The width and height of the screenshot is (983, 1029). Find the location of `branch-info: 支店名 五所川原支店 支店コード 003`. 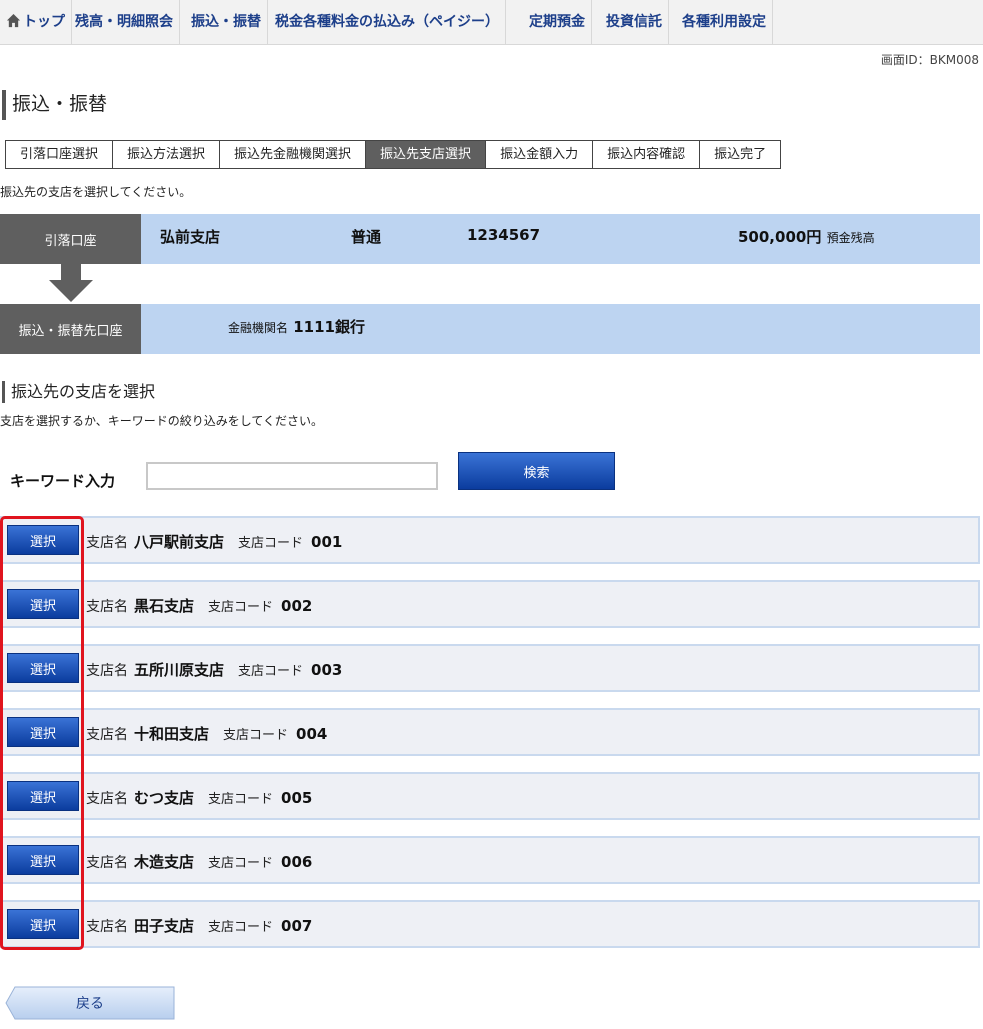

branch-info: 支店名 五所川原支店 支店コード 003 is located at coordinates (214, 669).